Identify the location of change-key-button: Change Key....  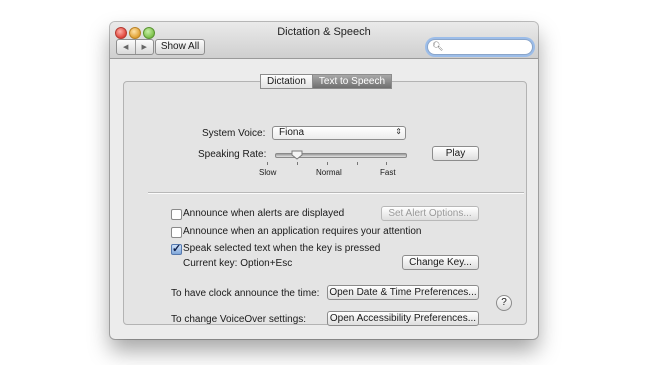
(440, 262).